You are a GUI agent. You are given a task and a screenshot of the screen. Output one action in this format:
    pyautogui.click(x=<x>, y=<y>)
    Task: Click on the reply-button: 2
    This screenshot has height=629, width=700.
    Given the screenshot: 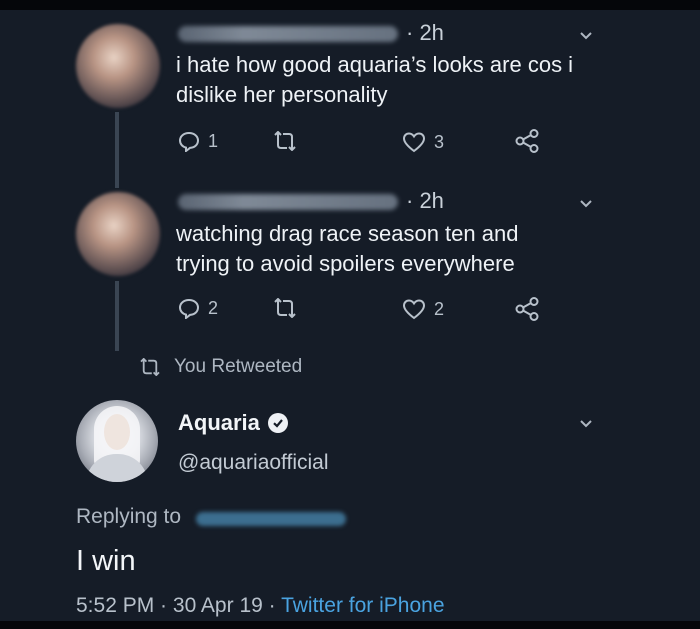 What is the action you would take?
    pyautogui.click(x=198, y=308)
    